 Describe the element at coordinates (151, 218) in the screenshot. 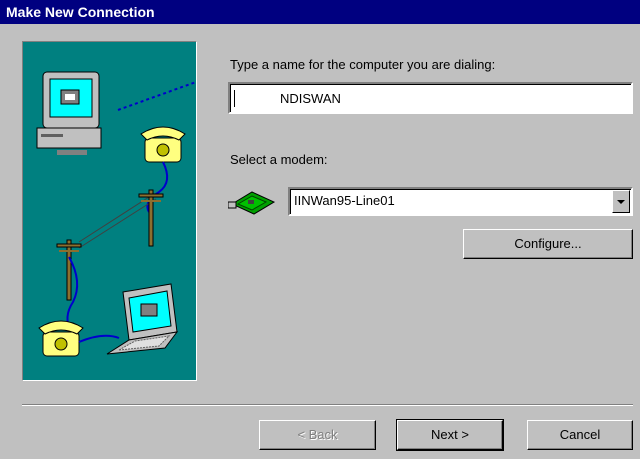

I see `utility-pole-icon` at that location.